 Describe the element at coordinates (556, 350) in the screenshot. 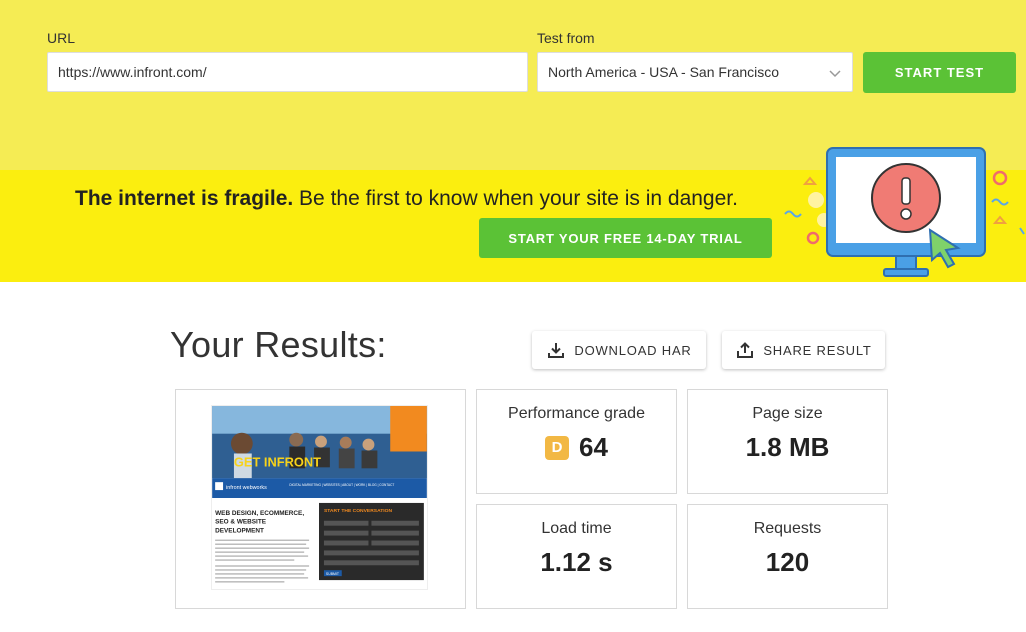

I see `download-icon` at that location.